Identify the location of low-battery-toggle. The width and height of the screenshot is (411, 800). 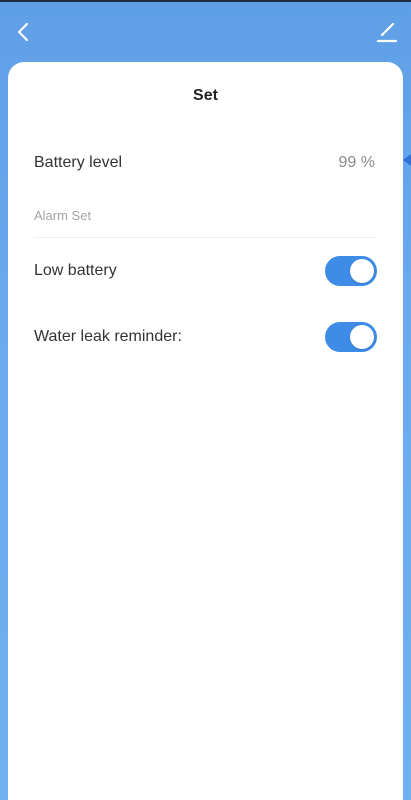
(351, 271).